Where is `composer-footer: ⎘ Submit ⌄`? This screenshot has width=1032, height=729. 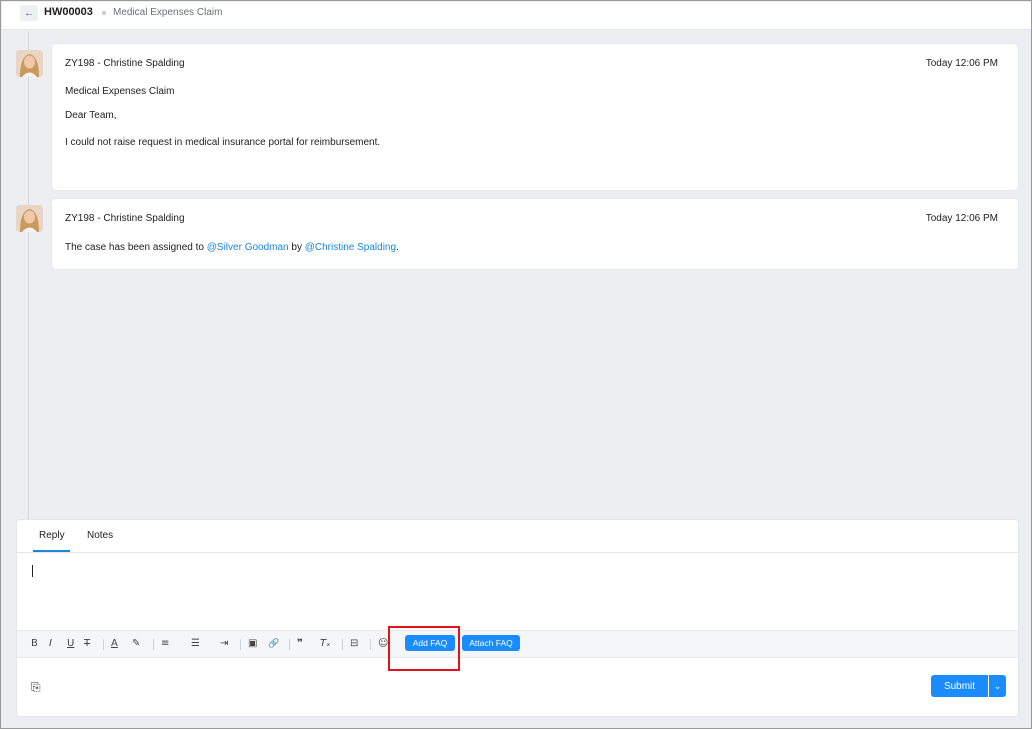
composer-footer: ⎘ Submit ⌄ is located at coordinates (517, 688).